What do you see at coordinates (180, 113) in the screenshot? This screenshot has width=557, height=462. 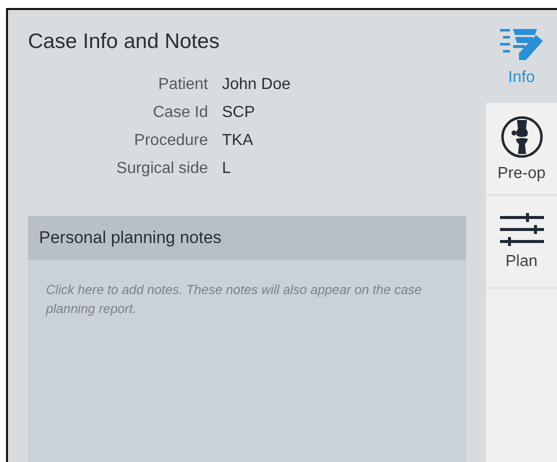 I see `field-label: Case Id` at bounding box center [180, 113].